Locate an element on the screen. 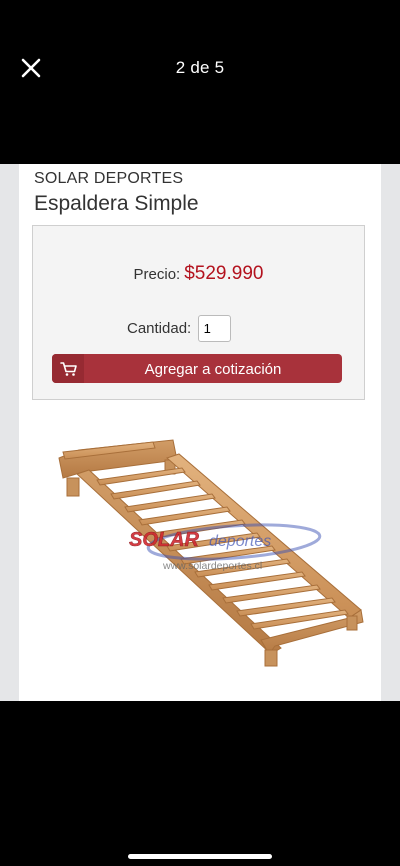  cart-icon is located at coordinates (68, 369).